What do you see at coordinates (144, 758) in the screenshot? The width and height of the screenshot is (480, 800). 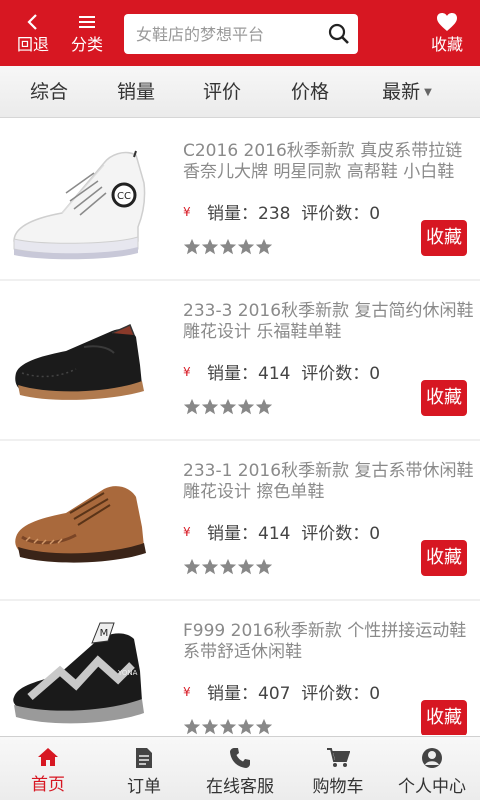 I see `order-icon` at bounding box center [144, 758].